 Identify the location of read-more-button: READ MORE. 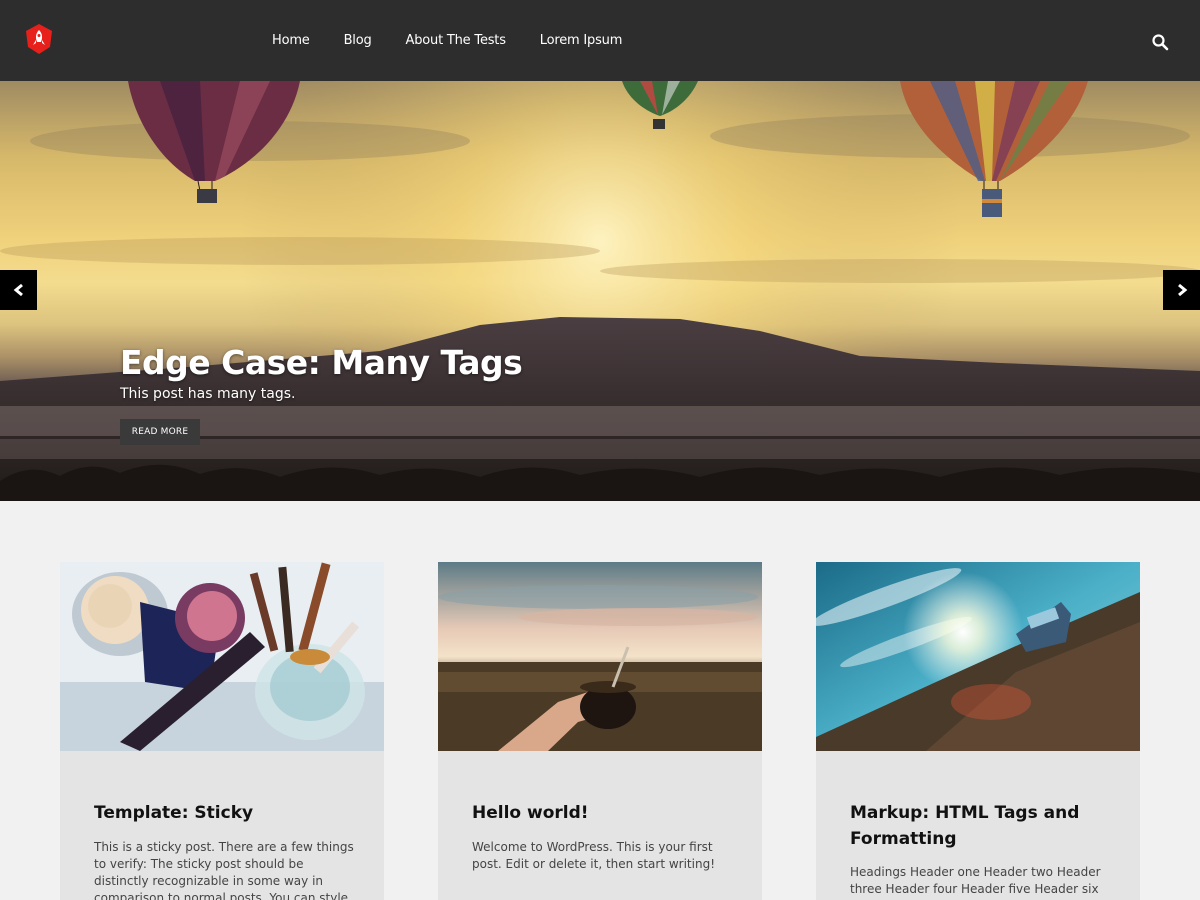
(160, 432).